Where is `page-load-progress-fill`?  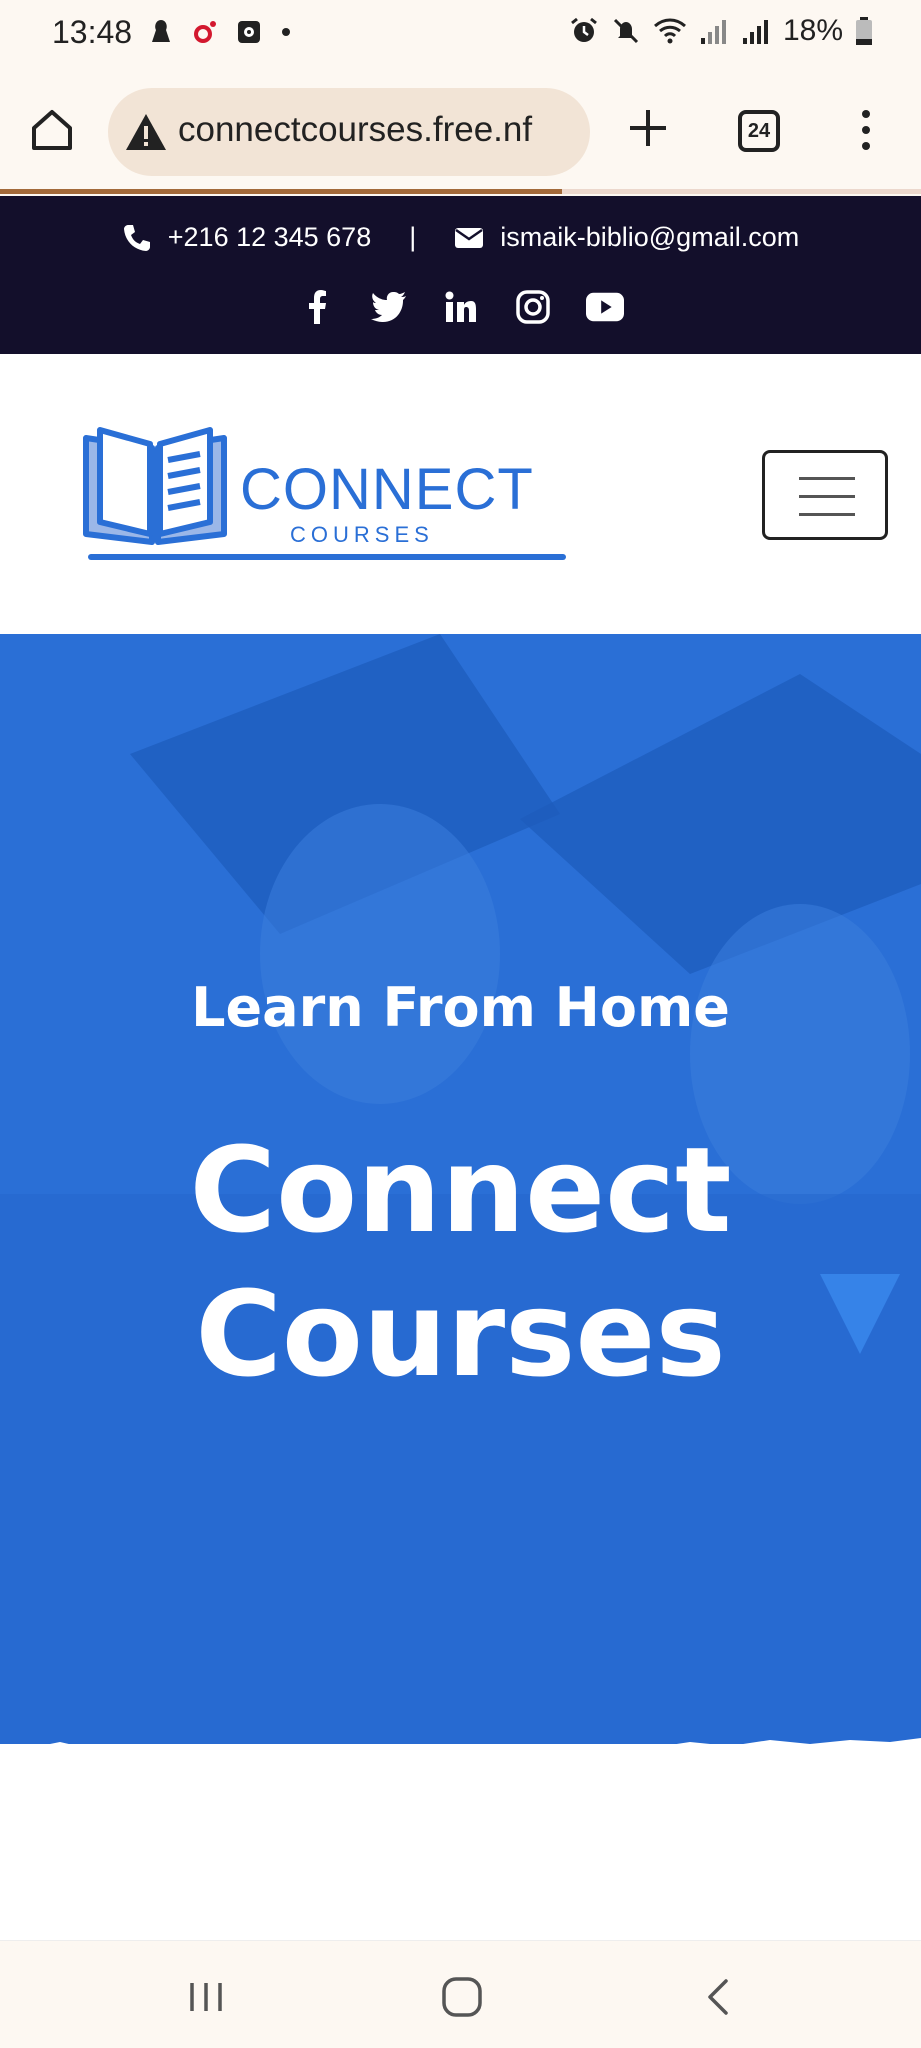 page-load-progress-fill is located at coordinates (281, 191).